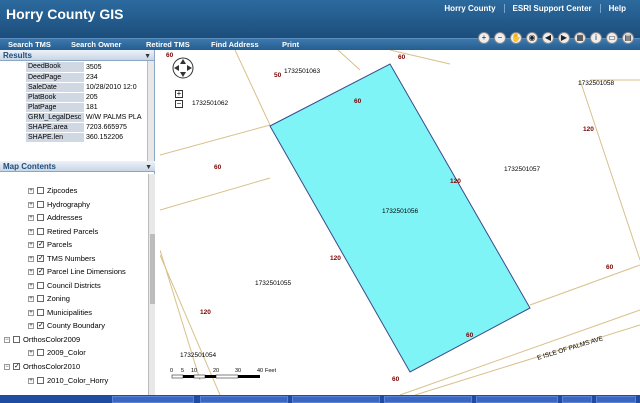  What do you see at coordinates (551, 8) in the screenshot?
I see `esri-support-link: ESRI Support Center` at bounding box center [551, 8].